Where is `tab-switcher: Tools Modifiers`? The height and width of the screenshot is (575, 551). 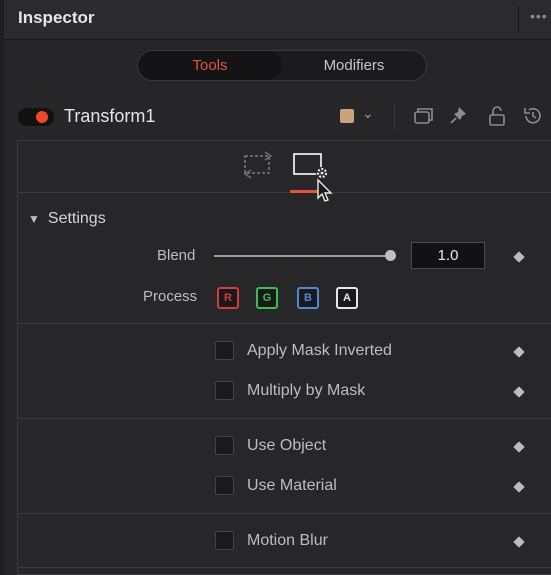 tab-switcher: Tools Modifiers is located at coordinates (282, 65).